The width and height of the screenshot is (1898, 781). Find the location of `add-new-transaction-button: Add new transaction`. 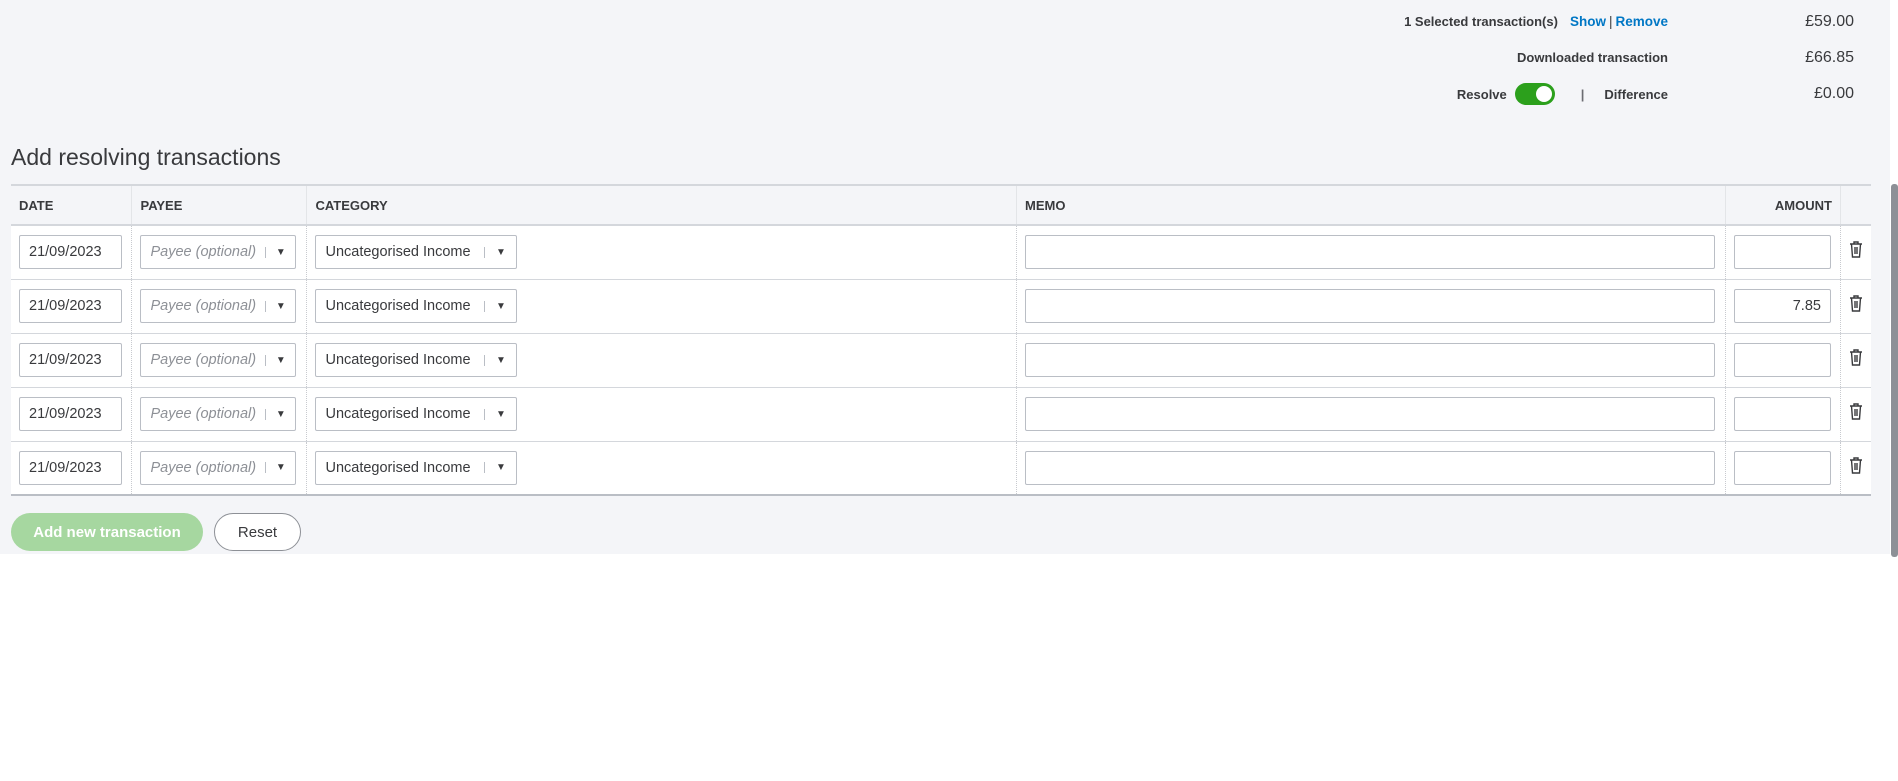

add-new-transaction-button: Add new transaction is located at coordinates (107, 532).